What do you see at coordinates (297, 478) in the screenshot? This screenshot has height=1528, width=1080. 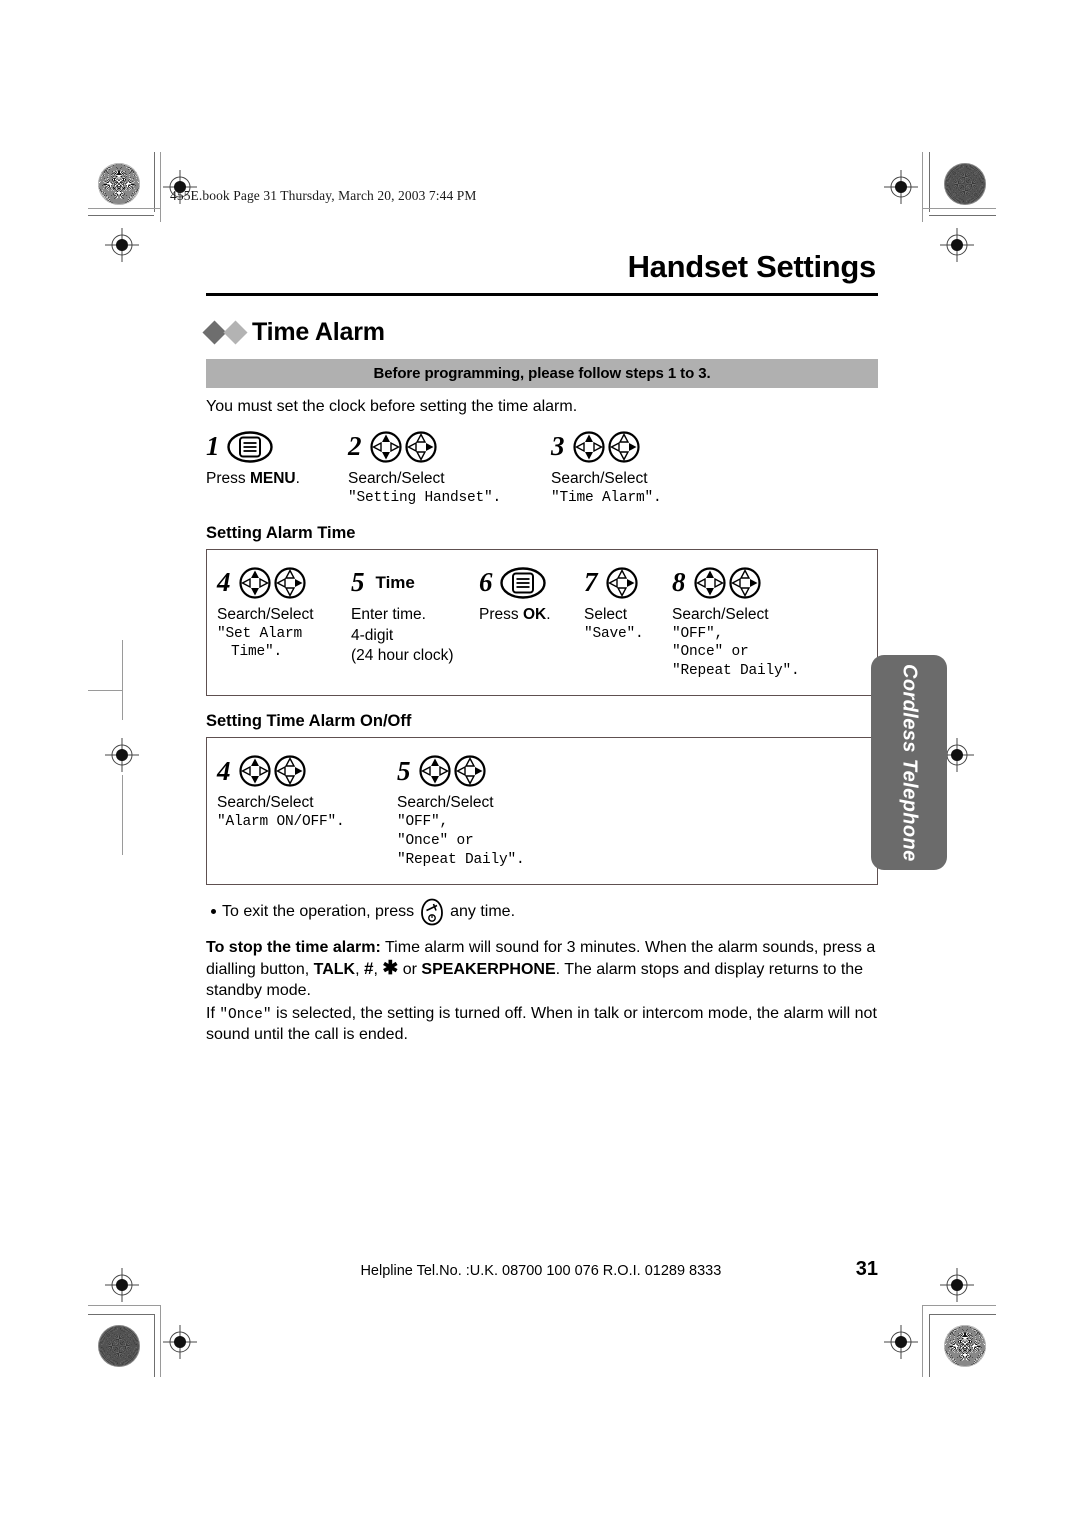 I see `step-caption-tail: .` at bounding box center [297, 478].